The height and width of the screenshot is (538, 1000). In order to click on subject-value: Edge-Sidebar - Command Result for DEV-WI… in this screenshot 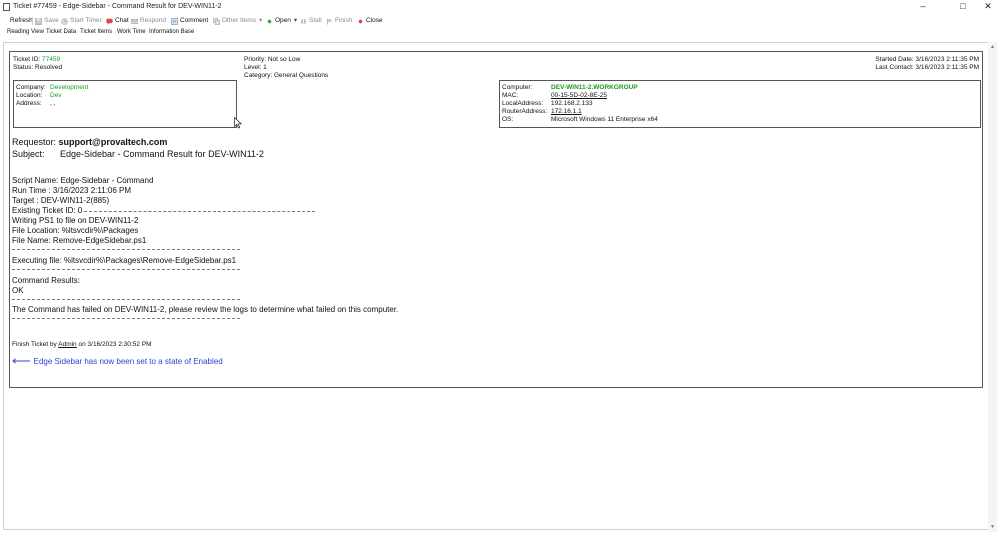, I will do `click(162, 154)`.